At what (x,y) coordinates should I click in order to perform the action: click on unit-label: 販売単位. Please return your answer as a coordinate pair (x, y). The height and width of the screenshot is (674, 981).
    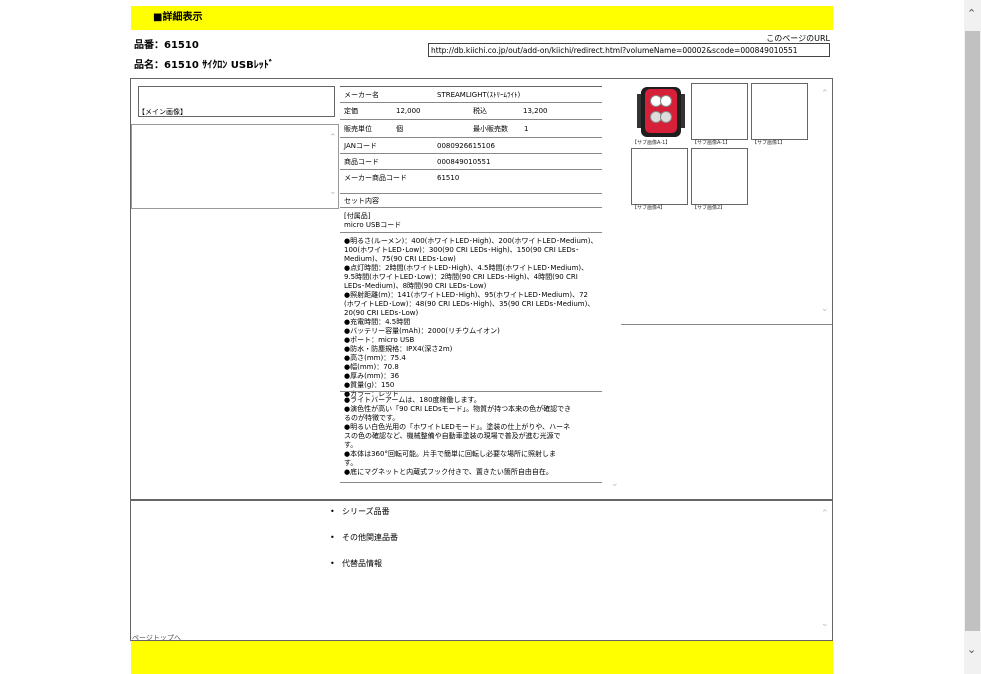
    Looking at the image, I should click on (358, 129).